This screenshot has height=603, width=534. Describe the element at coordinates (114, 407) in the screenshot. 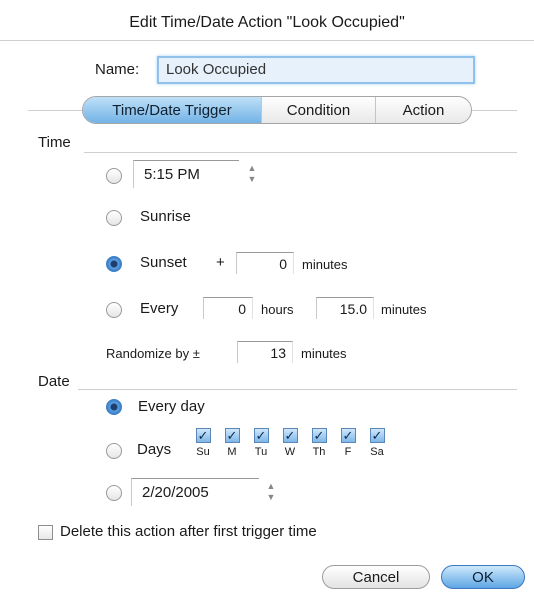

I see `every-day-radio` at that location.